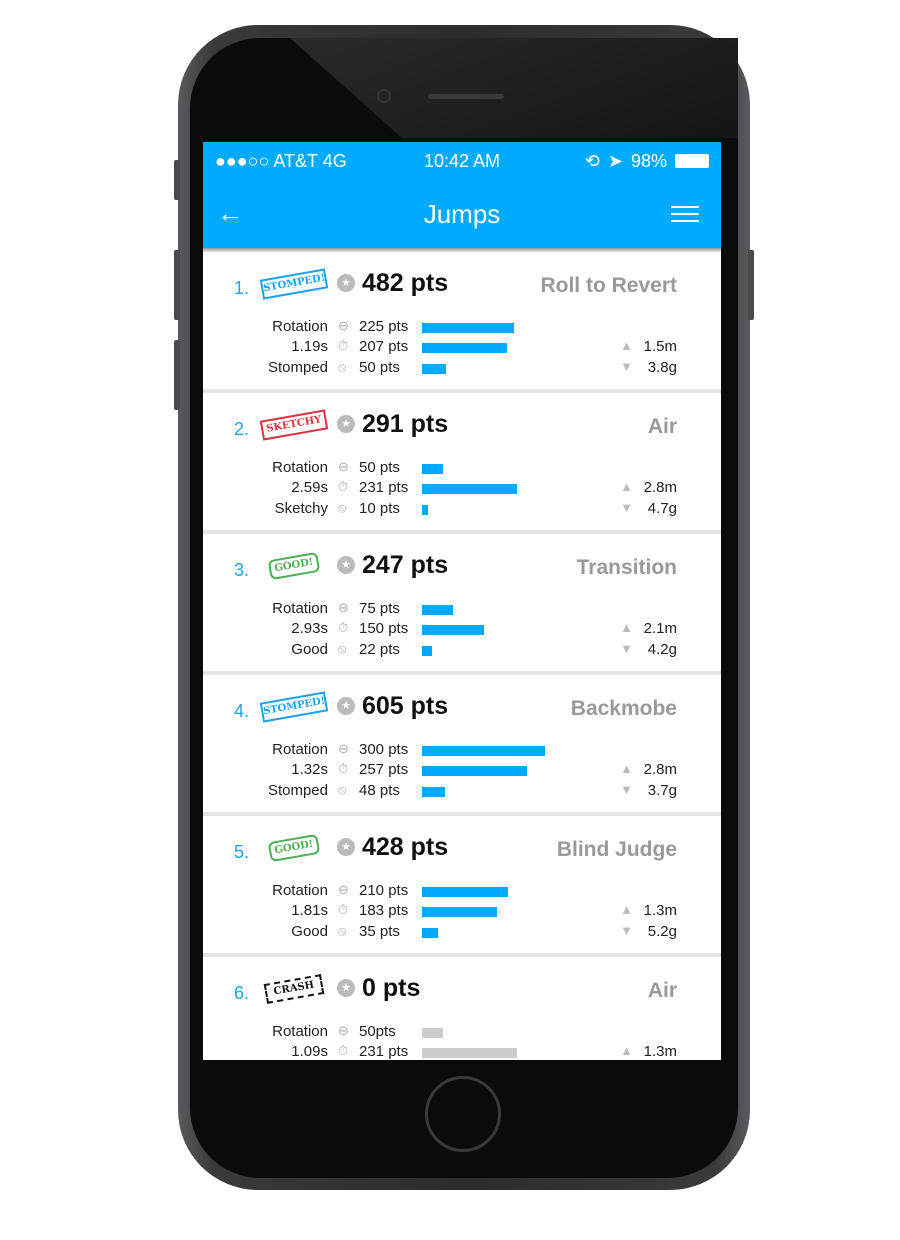  What do you see at coordinates (309, 769) in the screenshot?
I see `airtime: 1.32s` at bounding box center [309, 769].